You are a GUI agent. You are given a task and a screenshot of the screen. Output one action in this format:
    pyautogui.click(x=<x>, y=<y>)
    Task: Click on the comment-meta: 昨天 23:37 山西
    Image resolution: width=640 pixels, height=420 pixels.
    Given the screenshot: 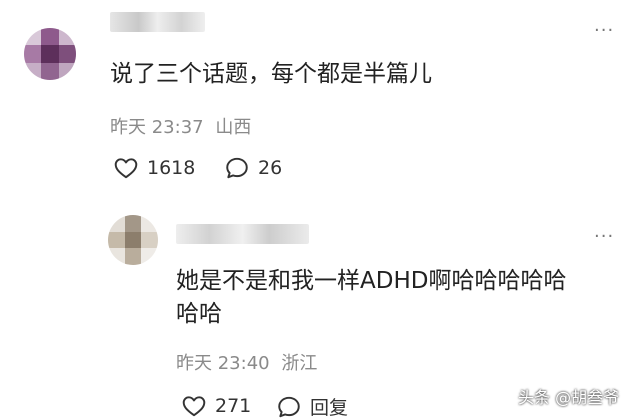 What is the action you would take?
    pyautogui.click(x=180, y=126)
    